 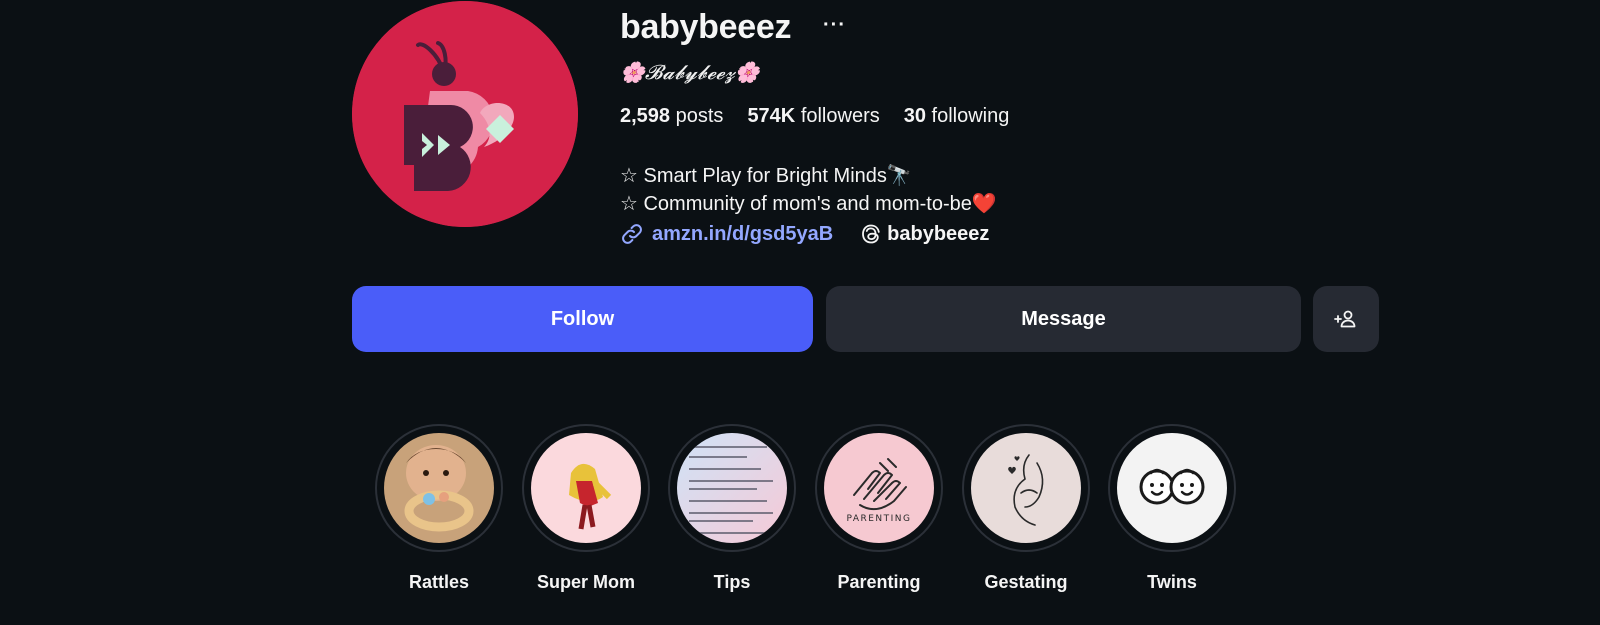 I want to click on followers-count: 574K, so click(x=771, y=116).